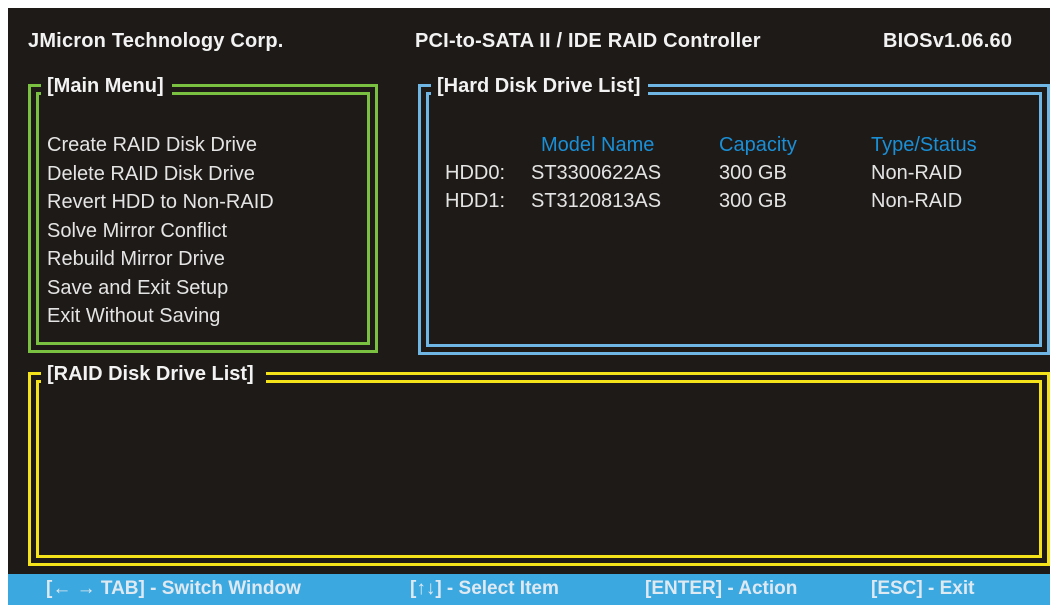  Describe the element at coordinates (160, 145) in the screenshot. I see `menu-item-create-raid: Create RAID Disk Drive` at that location.